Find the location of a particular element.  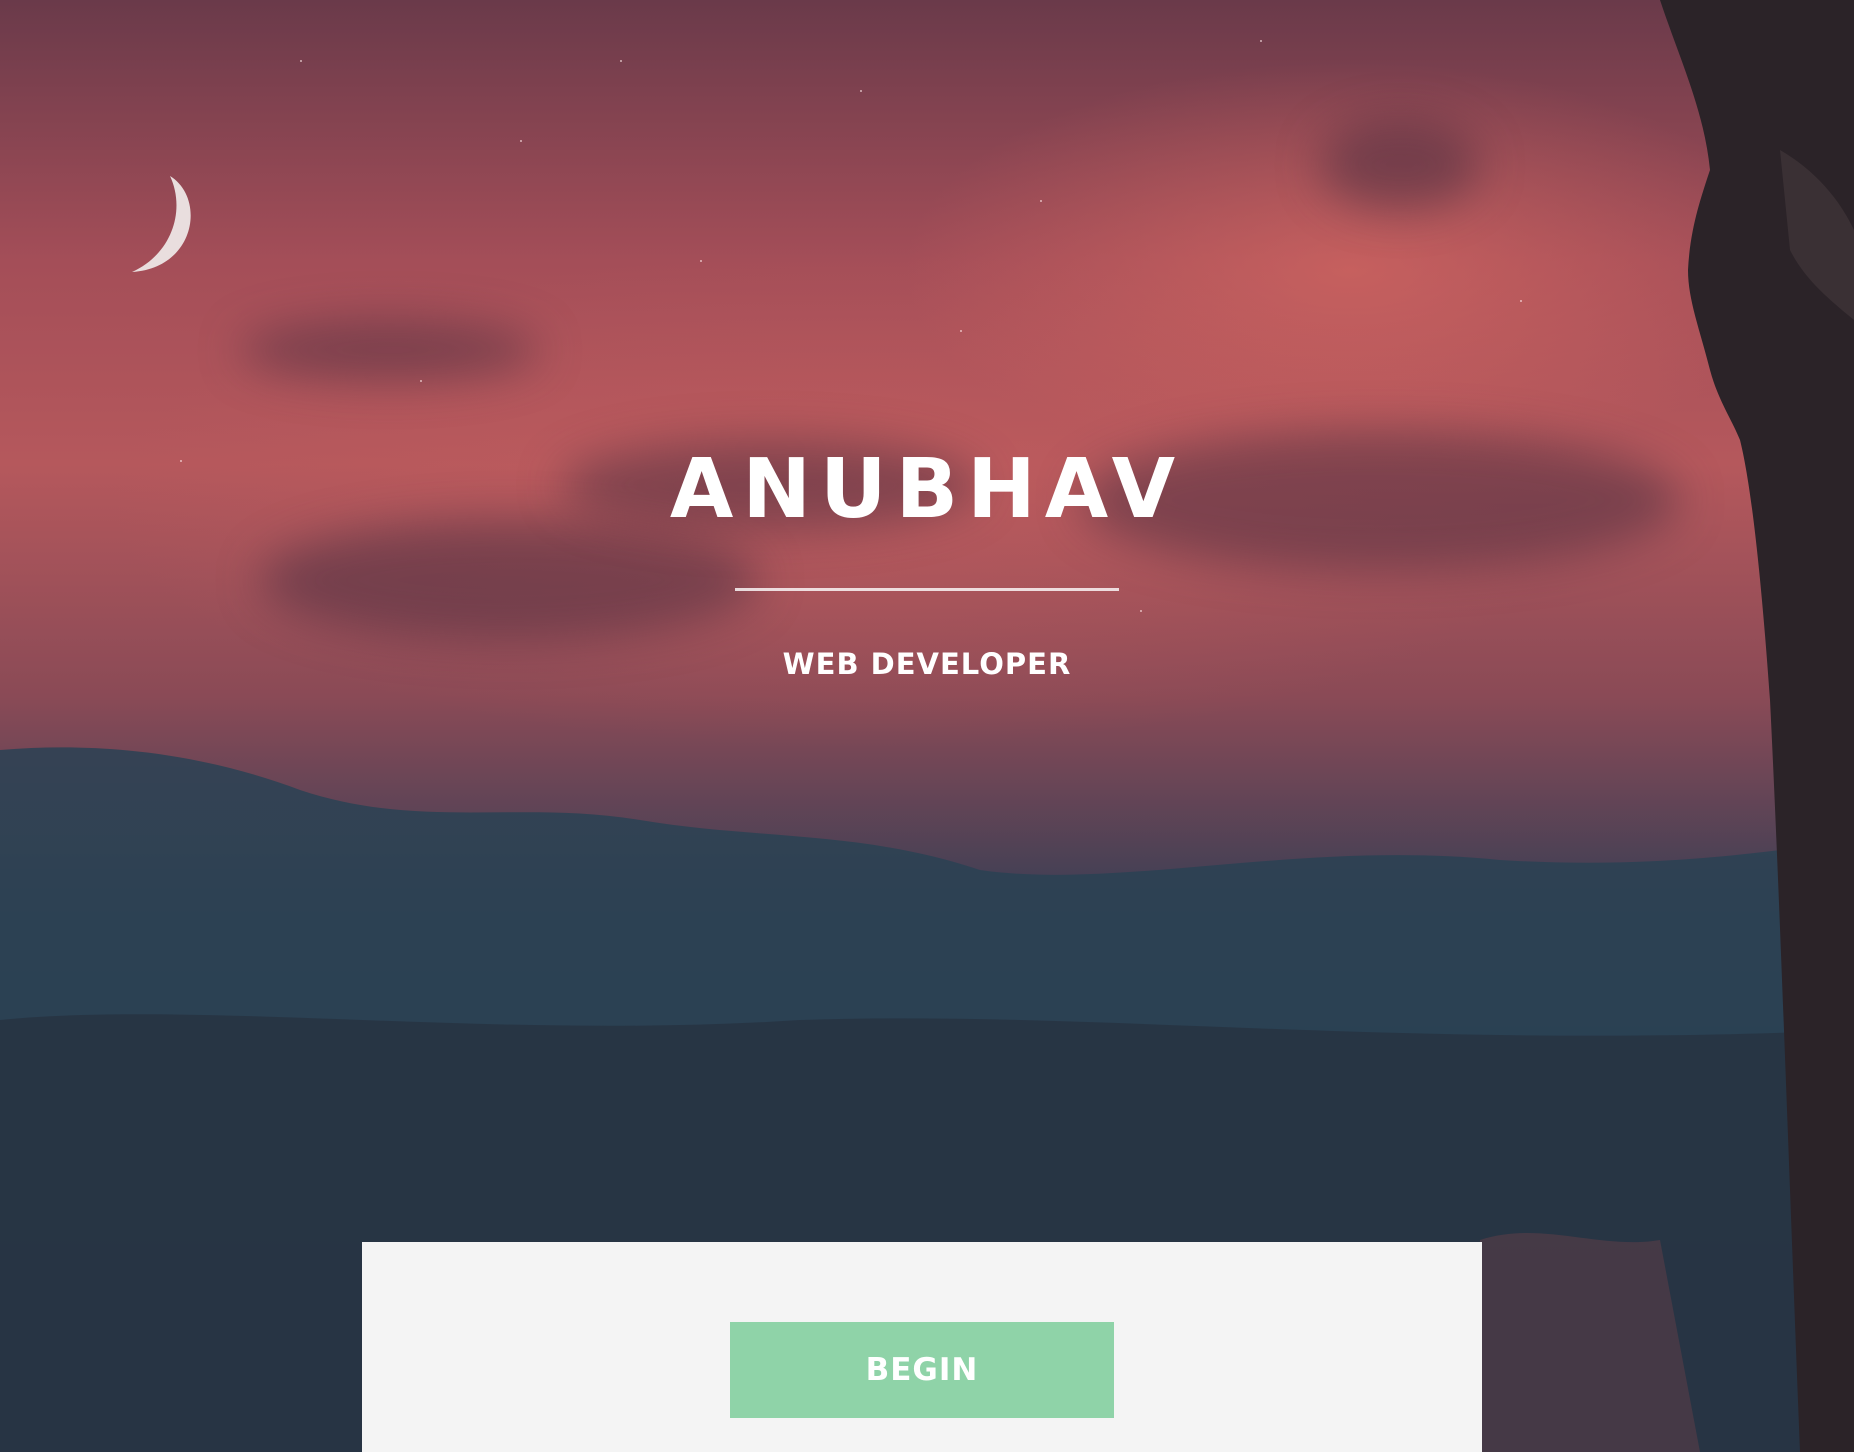

crescent-moon-icon is located at coordinates (160, 224).